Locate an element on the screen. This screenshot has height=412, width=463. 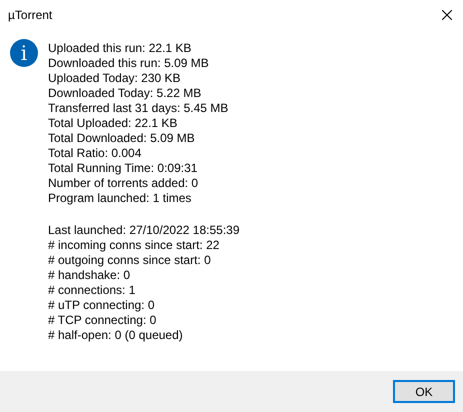
statistics-line: # incoming conns since start: 22 is located at coordinates (134, 245).